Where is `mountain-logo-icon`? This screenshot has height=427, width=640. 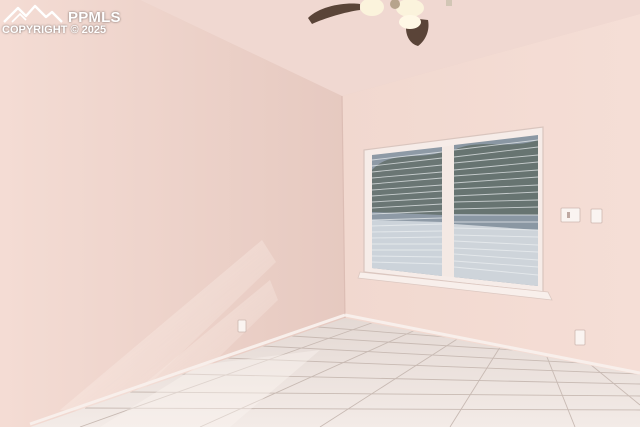 mountain-logo-icon is located at coordinates (33, 13).